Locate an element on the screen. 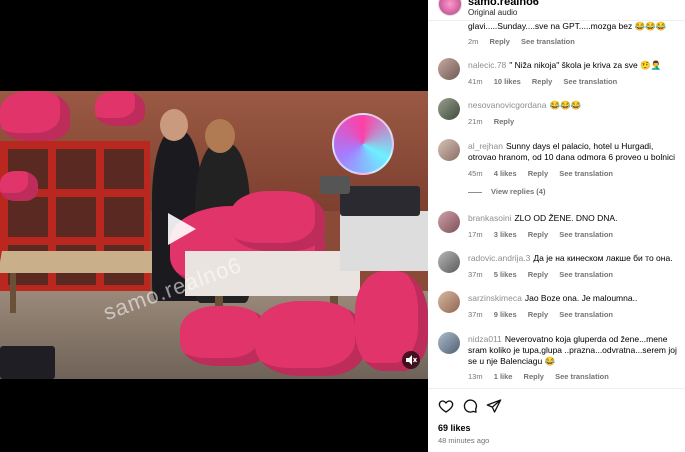 The width and height of the screenshot is (685, 452). comment-likes: 4 likes is located at coordinates (505, 173).